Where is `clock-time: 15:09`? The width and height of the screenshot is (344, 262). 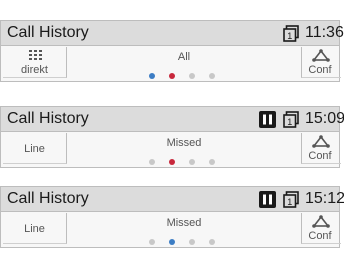
clock-time: 15:09 is located at coordinates (324, 118).